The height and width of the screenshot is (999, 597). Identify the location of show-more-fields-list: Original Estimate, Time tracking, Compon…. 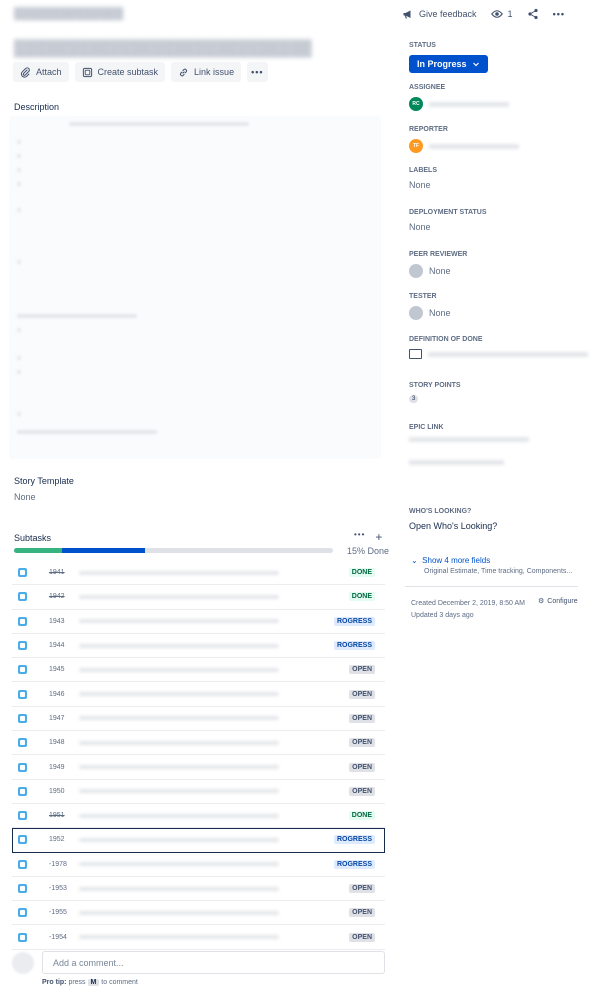
(498, 571).